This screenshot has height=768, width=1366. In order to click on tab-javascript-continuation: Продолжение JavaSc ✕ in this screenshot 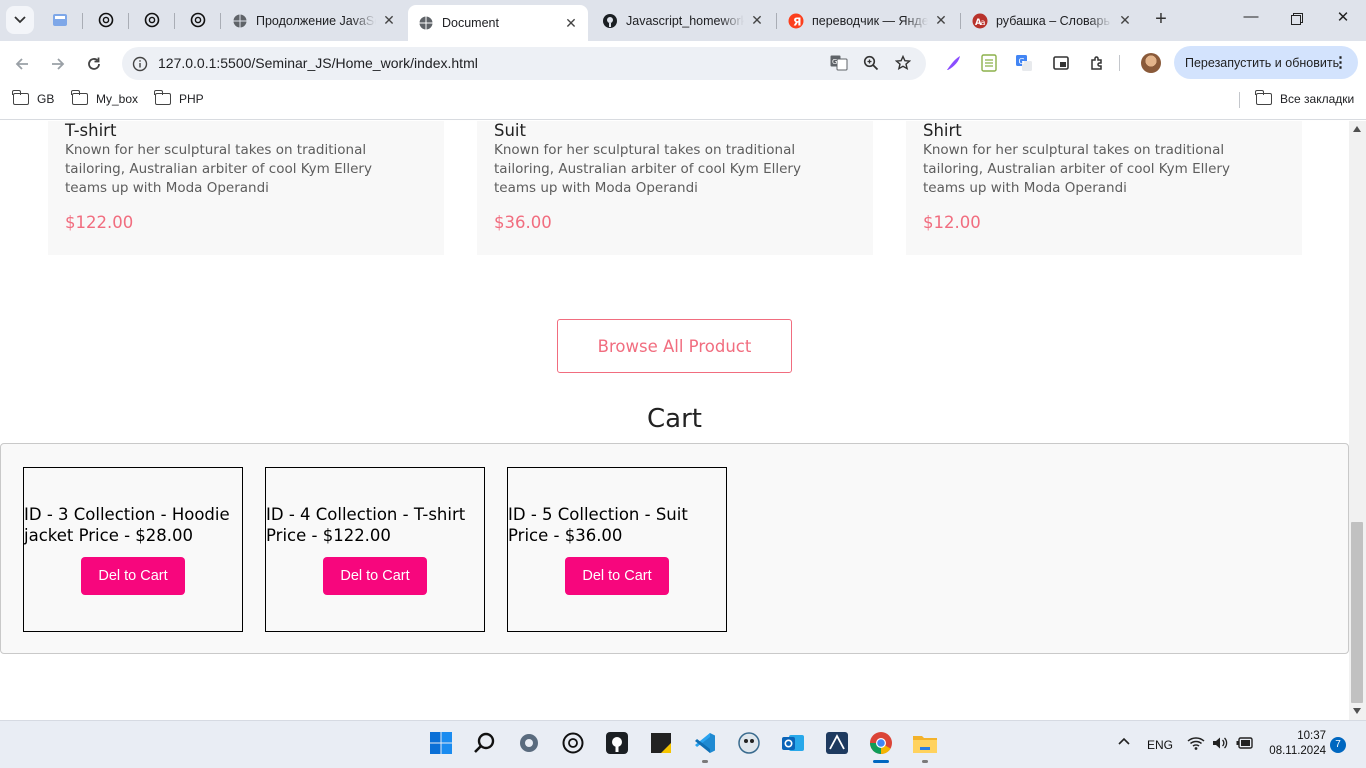, I will do `click(314, 20)`.